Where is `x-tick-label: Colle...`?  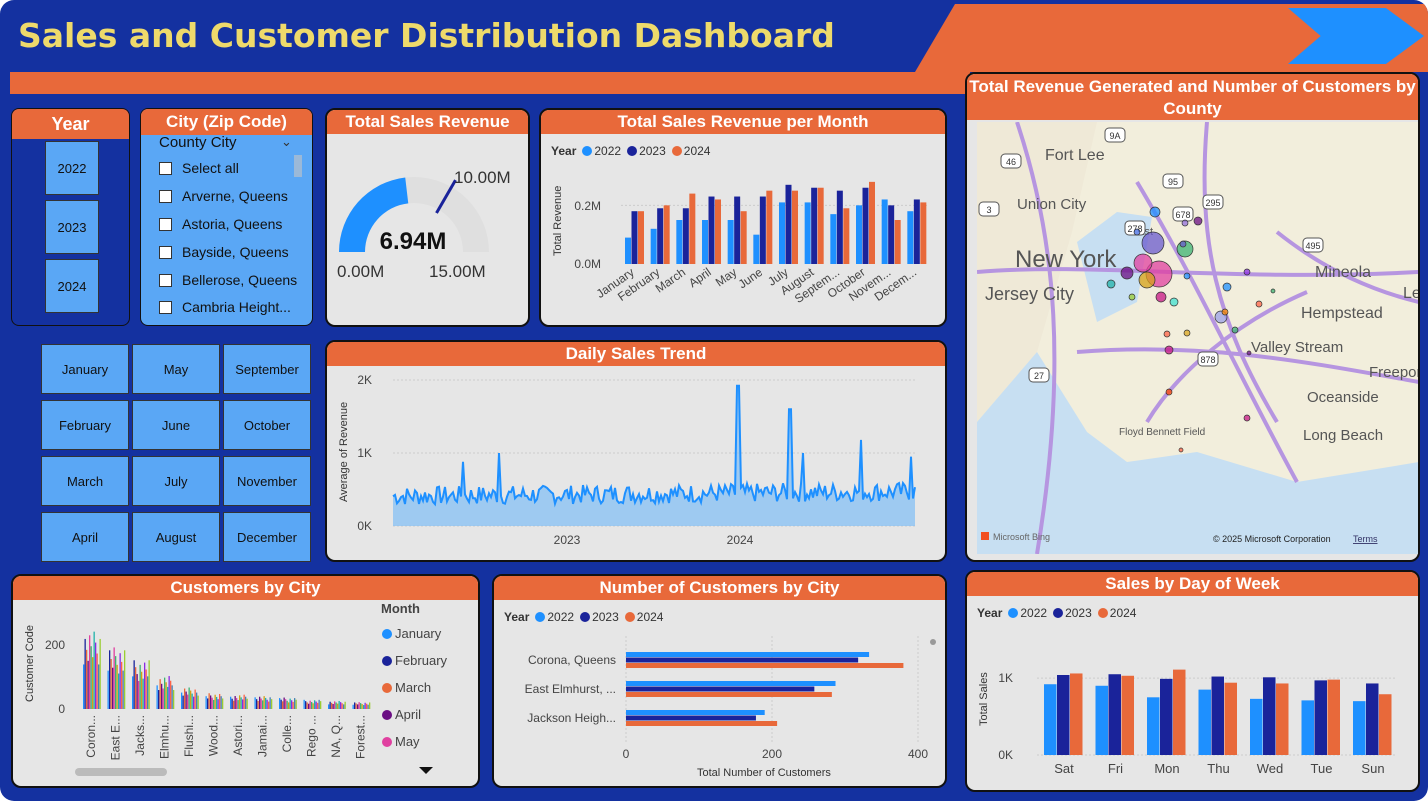 x-tick-label: Colle... is located at coordinates (287, 733).